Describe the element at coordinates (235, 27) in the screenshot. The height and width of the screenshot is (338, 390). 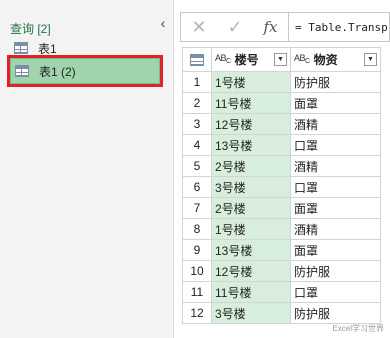
I see `confirm-icon: ✓` at that location.